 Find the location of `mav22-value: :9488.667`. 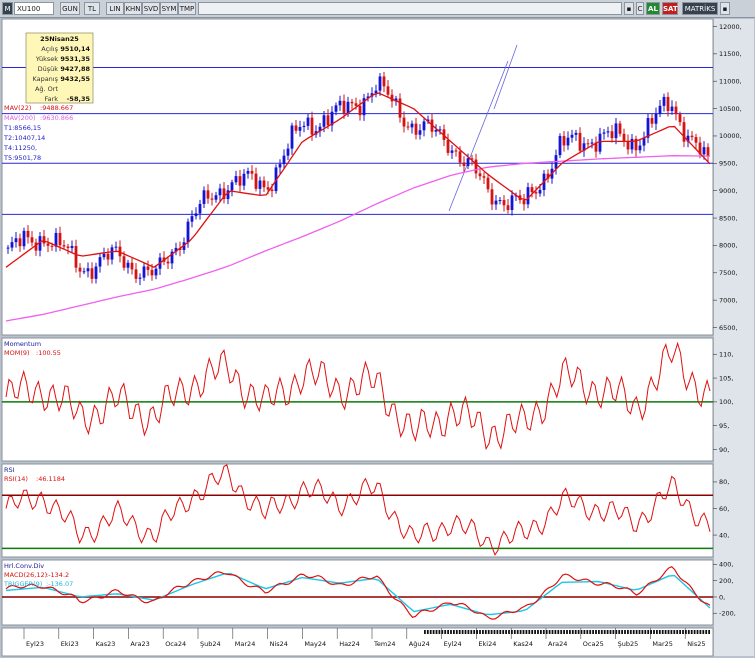

mav22-value: :9488.667 is located at coordinates (56, 108).